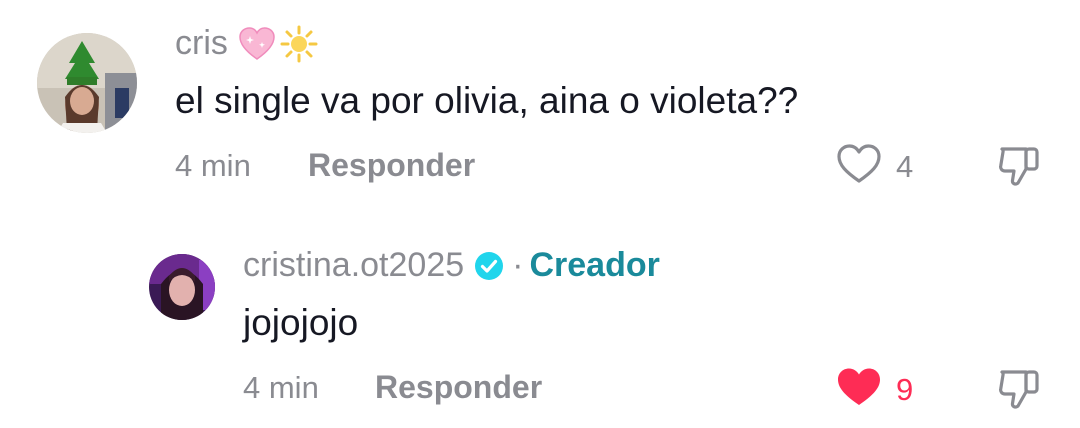 Image resolution: width=1080 pixels, height=428 pixels. What do you see at coordinates (257, 44) in the screenshot?
I see `sparkling-heart-icon` at bounding box center [257, 44].